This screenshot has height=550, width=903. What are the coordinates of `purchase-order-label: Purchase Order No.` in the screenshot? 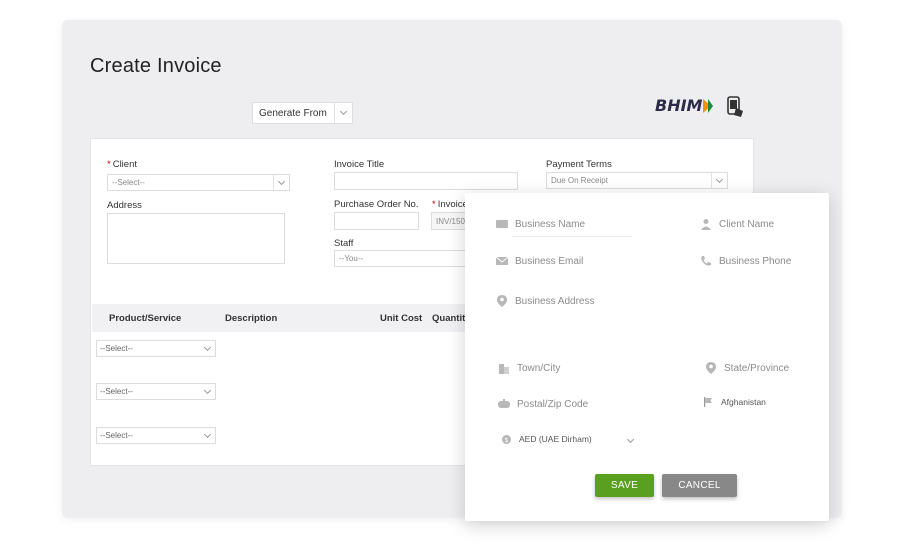 It's located at (376, 204).